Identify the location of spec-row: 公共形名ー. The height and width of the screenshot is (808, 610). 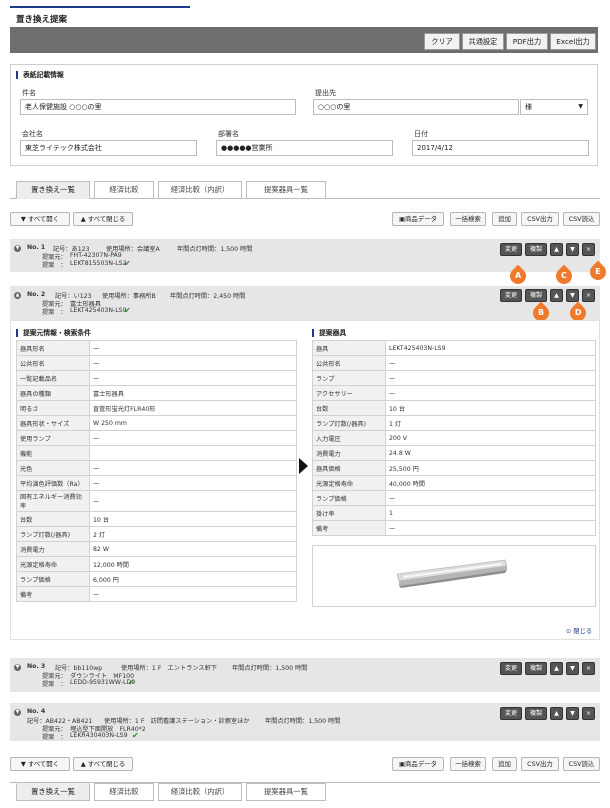
(156, 363).